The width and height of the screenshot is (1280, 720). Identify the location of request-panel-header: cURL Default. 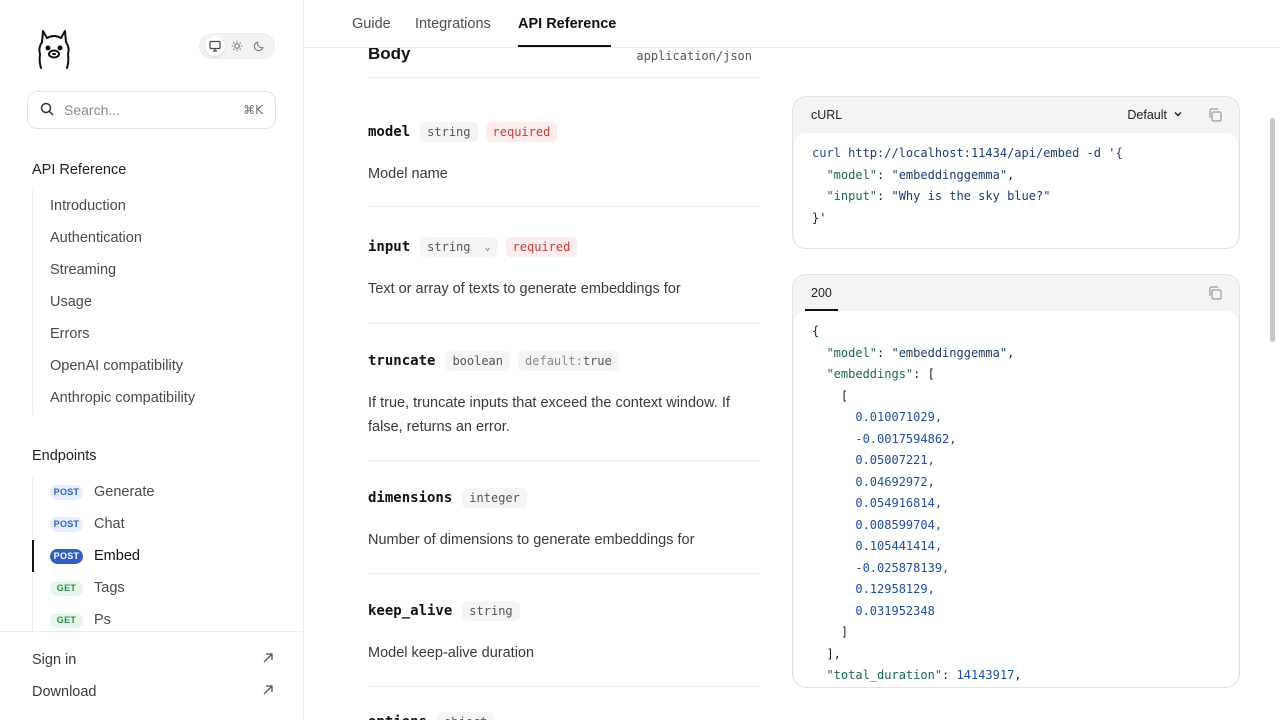
(1016, 115).